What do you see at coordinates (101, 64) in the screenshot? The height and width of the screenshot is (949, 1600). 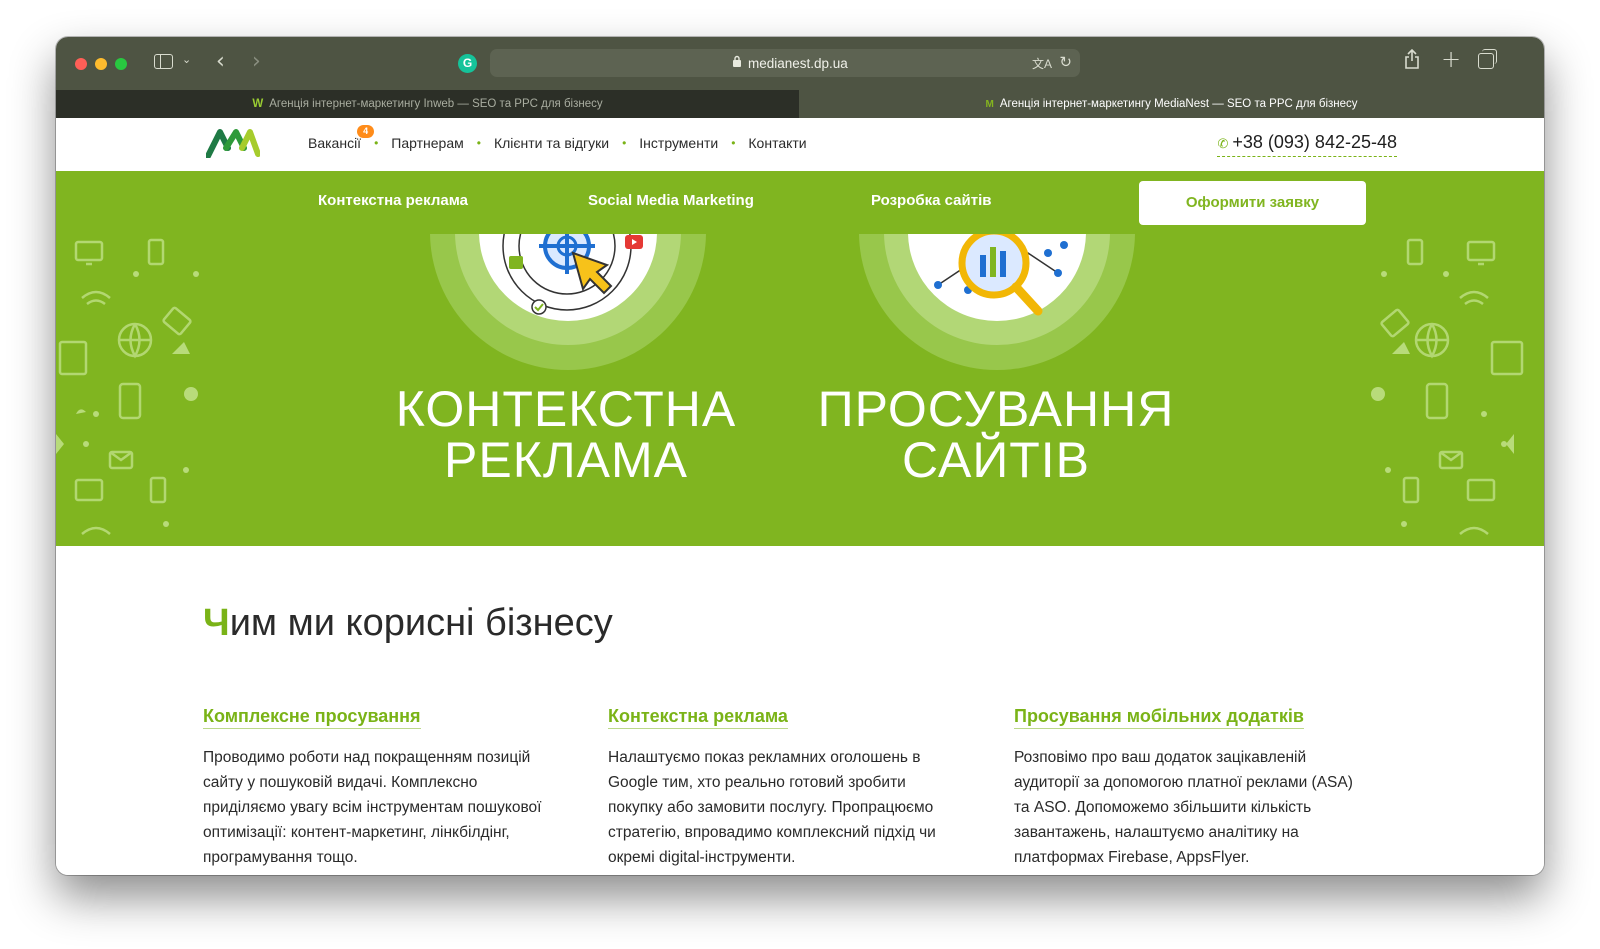 I see `minimize-window-button` at bounding box center [101, 64].